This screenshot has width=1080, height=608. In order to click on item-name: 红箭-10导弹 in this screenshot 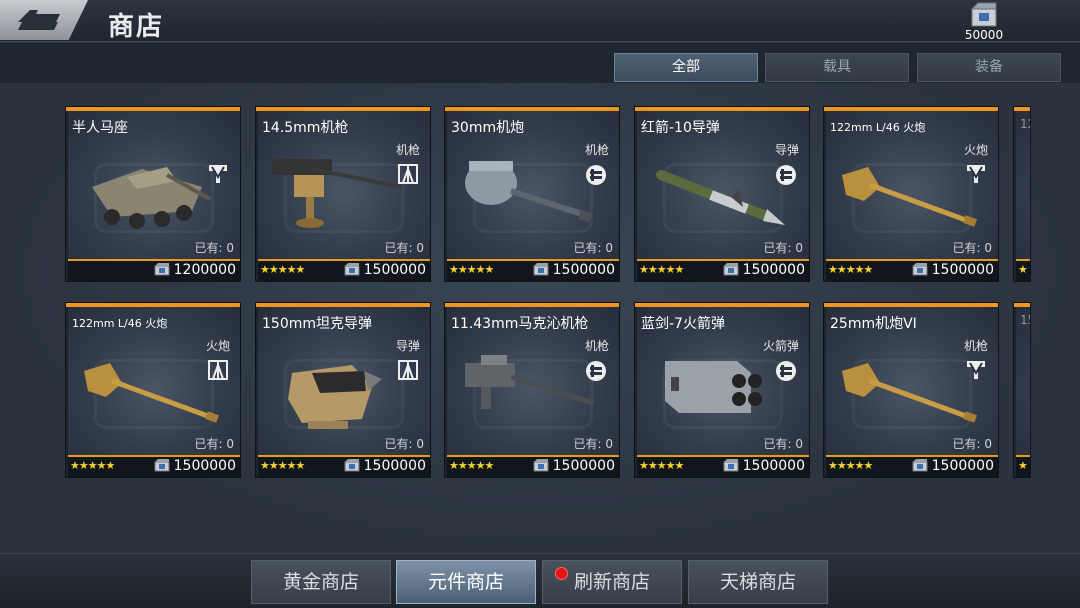, I will do `click(680, 128)`.